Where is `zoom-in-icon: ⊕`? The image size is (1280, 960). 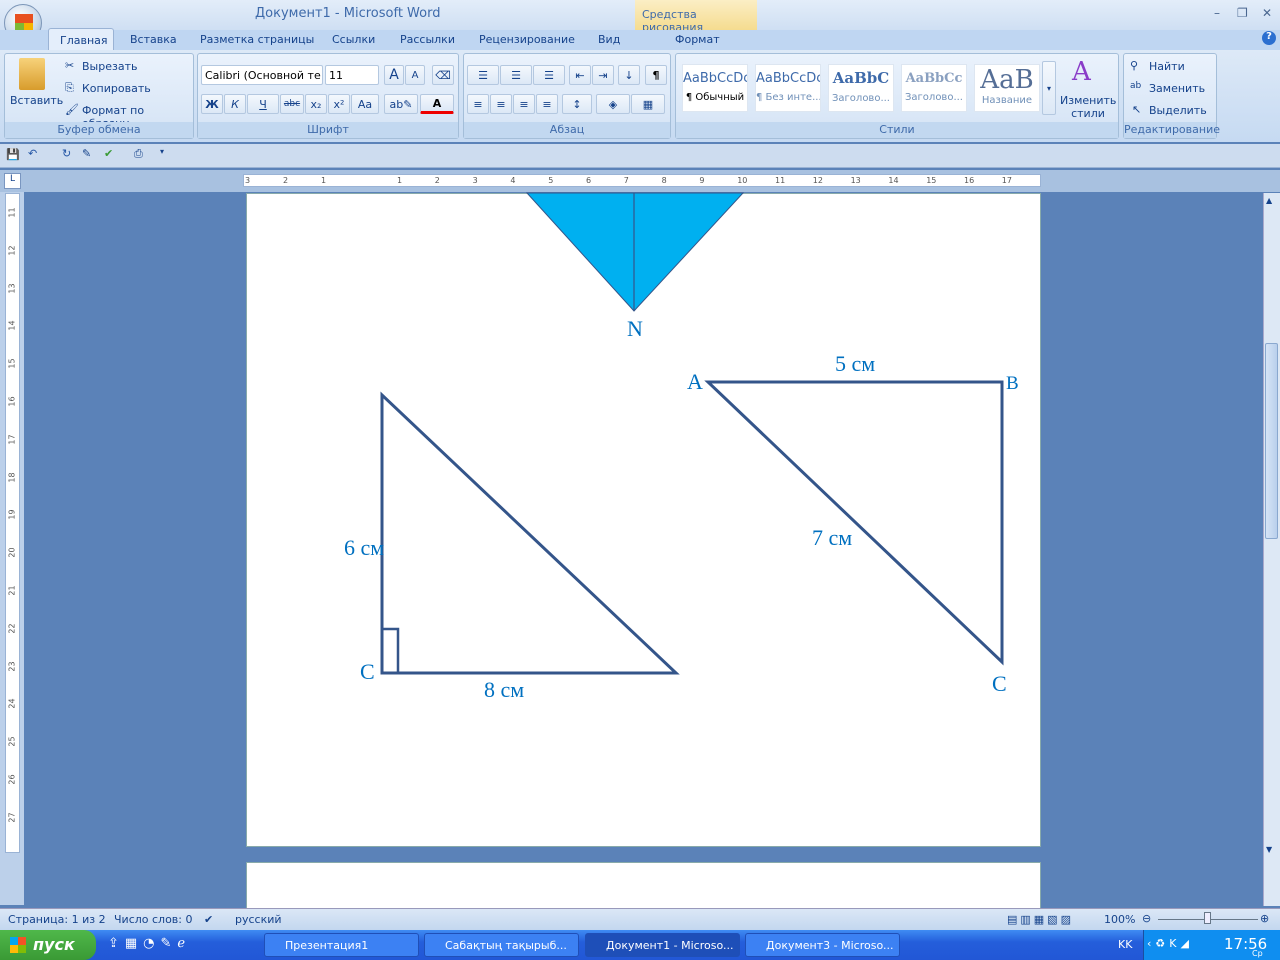
zoom-in-icon: ⊕ is located at coordinates (1264, 918).